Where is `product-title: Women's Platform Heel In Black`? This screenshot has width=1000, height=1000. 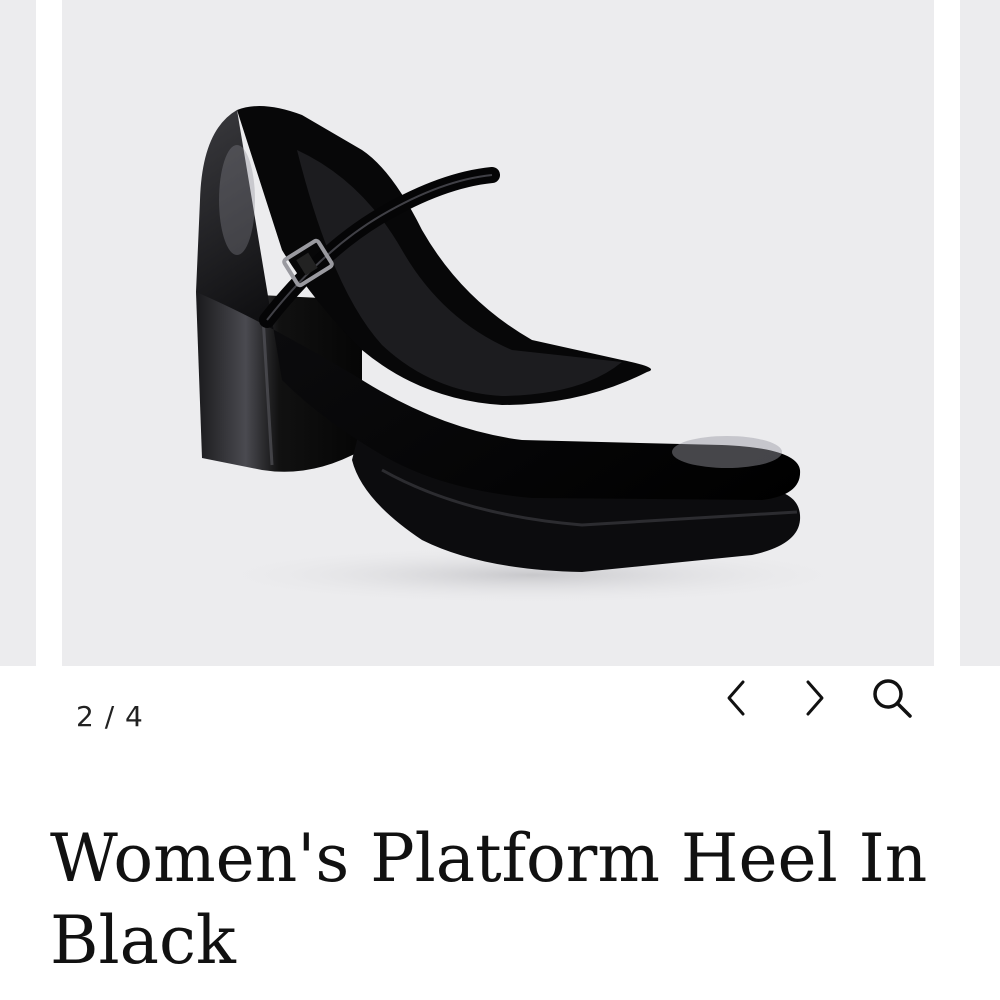 product-title: Women's Platform Heel In Black is located at coordinates (489, 899).